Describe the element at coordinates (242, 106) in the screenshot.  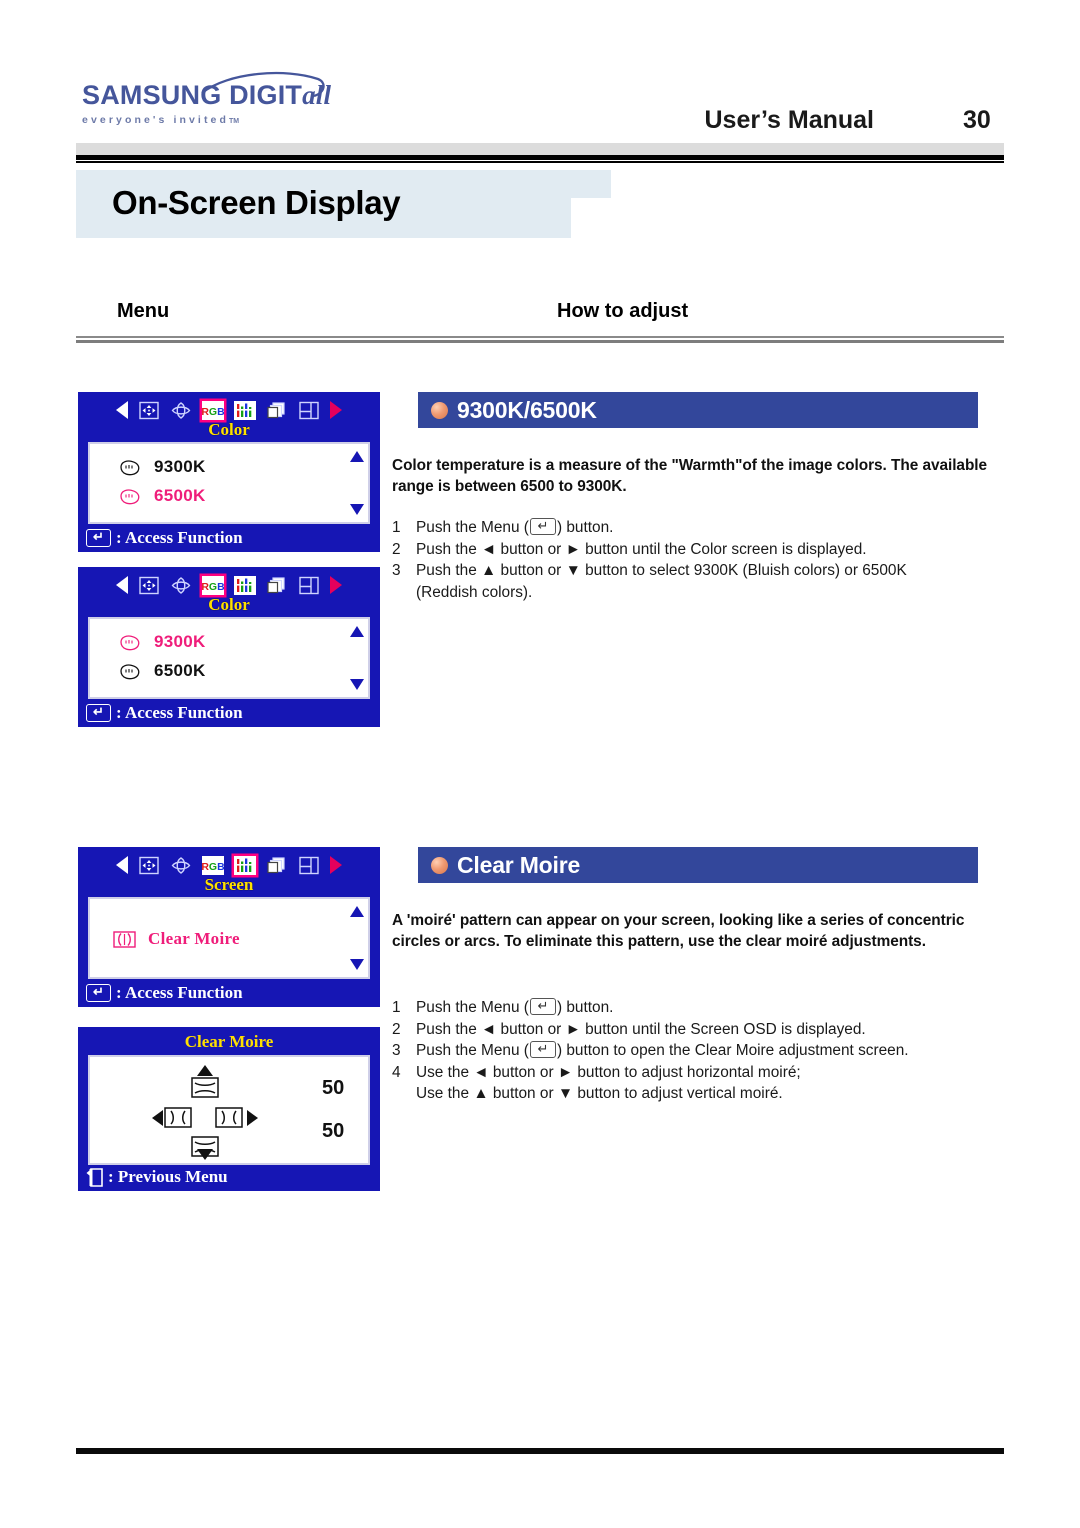
I see `samsung-digitall-logo: SAMSUNG DIGITall everyone's invitedTM` at that location.